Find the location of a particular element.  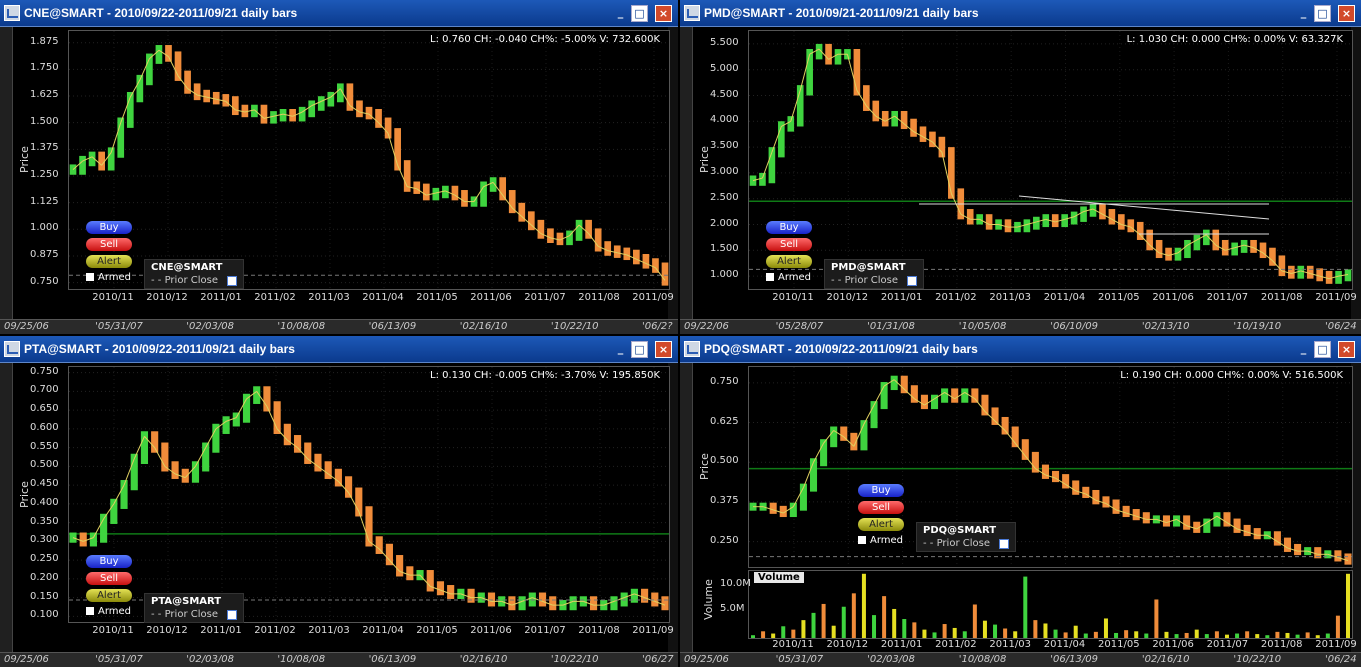

y-tick-label: 4.500 is located at coordinates (724, 94).